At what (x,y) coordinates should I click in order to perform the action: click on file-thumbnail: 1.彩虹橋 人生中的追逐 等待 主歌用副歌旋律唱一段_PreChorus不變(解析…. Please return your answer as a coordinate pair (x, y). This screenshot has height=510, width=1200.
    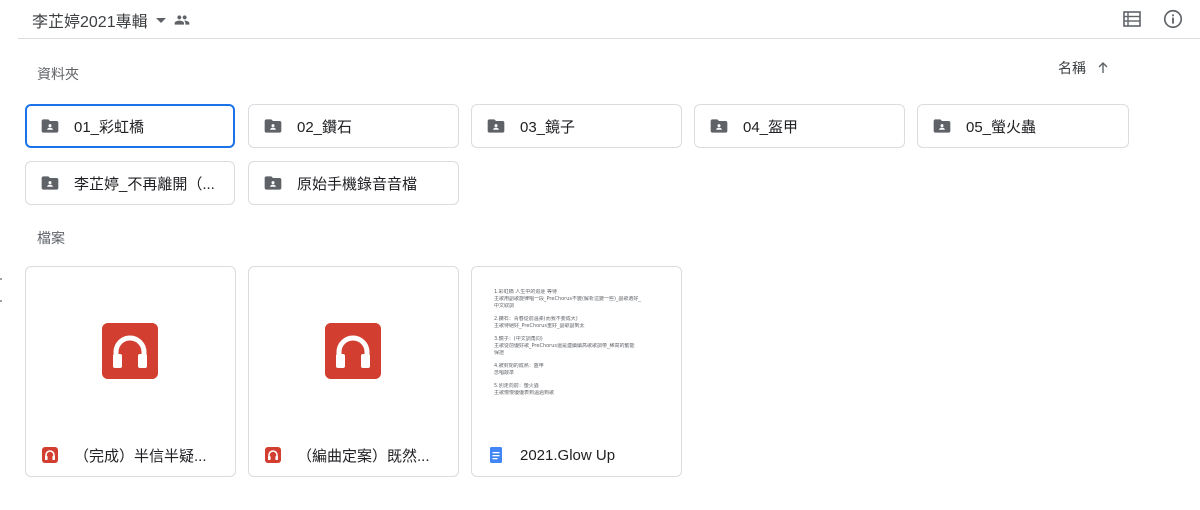
    Looking at the image, I should click on (576, 347).